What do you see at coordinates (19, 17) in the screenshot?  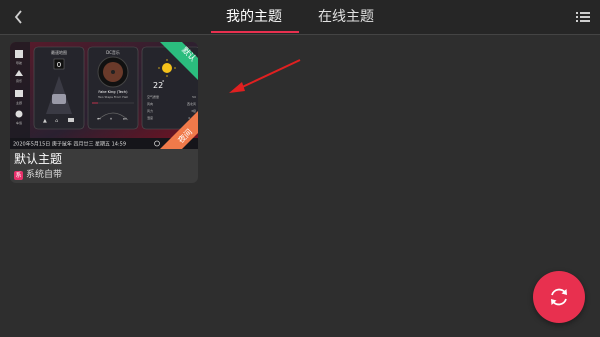 I see `chevron-left-icon` at bounding box center [19, 17].